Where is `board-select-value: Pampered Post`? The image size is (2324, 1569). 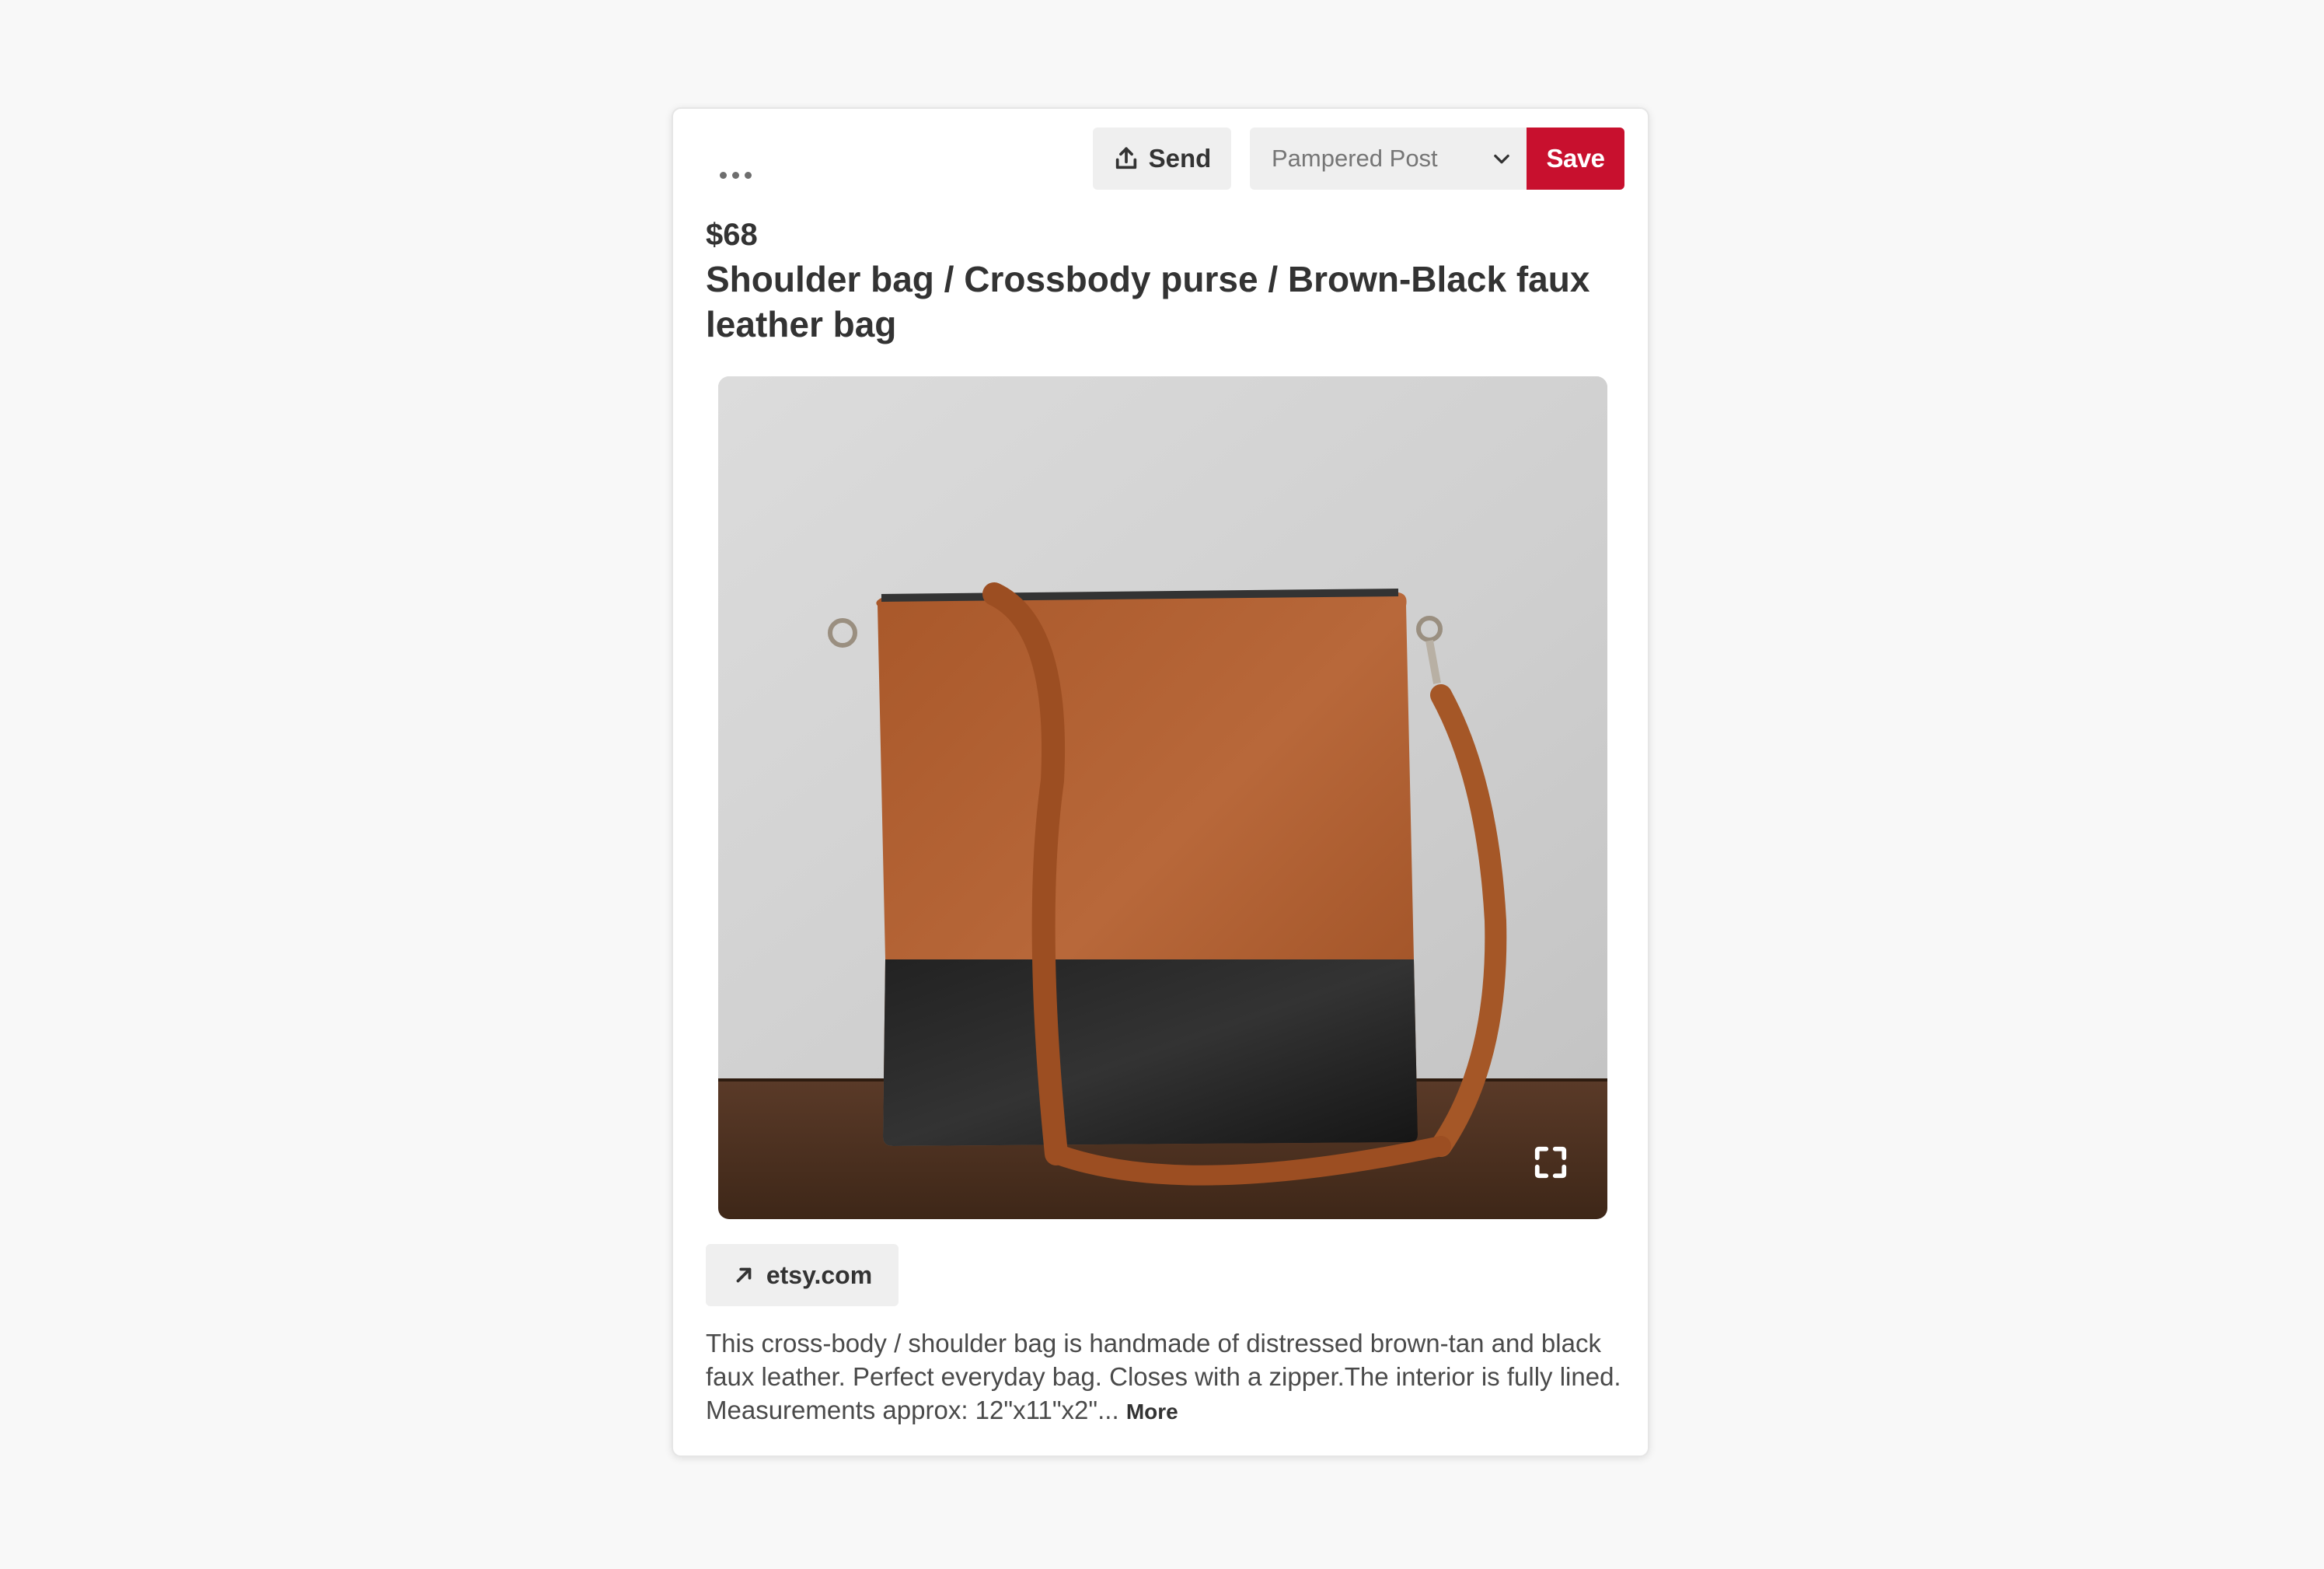
board-select-value: Pampered Post is located at coordinates (1355, 158).